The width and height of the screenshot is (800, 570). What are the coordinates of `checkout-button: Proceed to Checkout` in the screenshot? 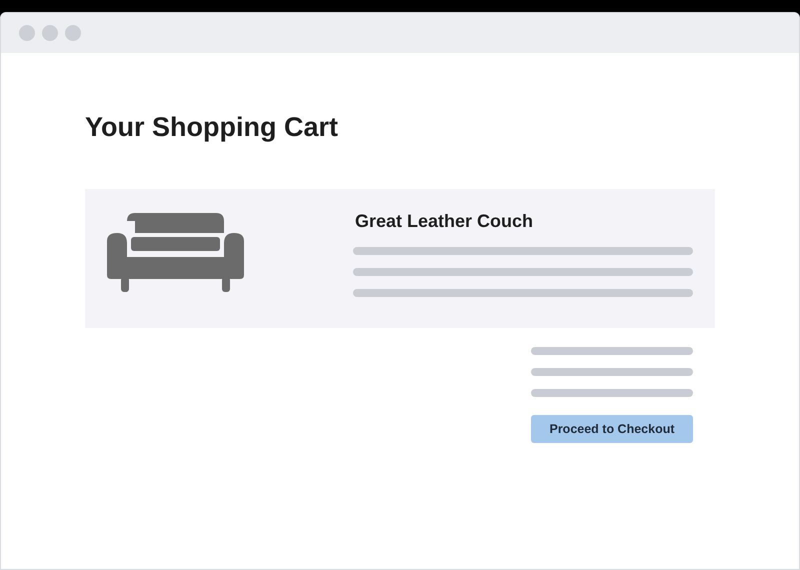 It's located at (612, 429).